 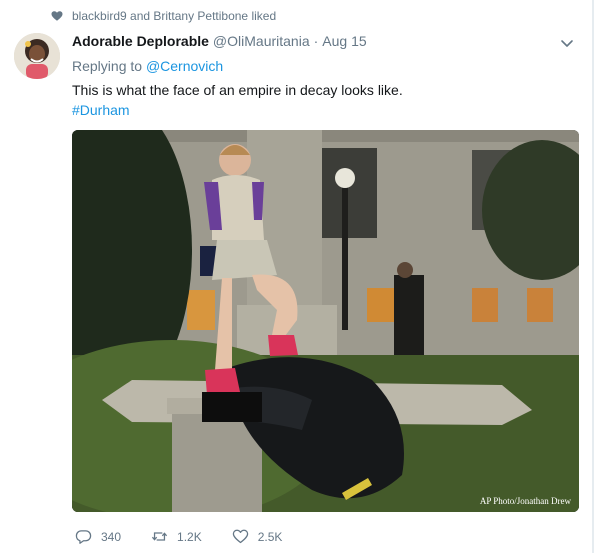 I want to click on replying-to-link: @Cernovich, so click(x=184, y=66).